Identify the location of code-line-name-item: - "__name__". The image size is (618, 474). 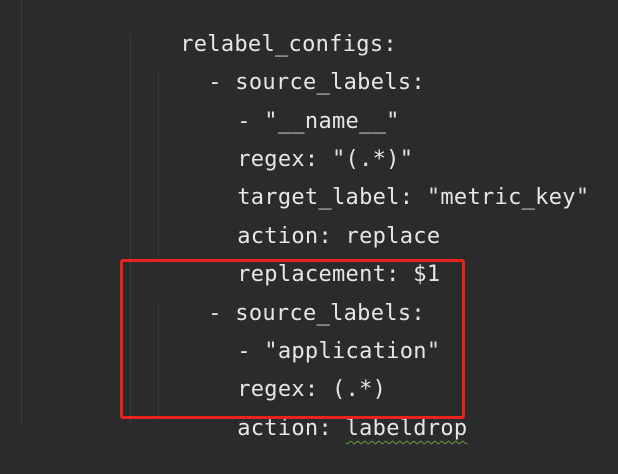
(291, 105).